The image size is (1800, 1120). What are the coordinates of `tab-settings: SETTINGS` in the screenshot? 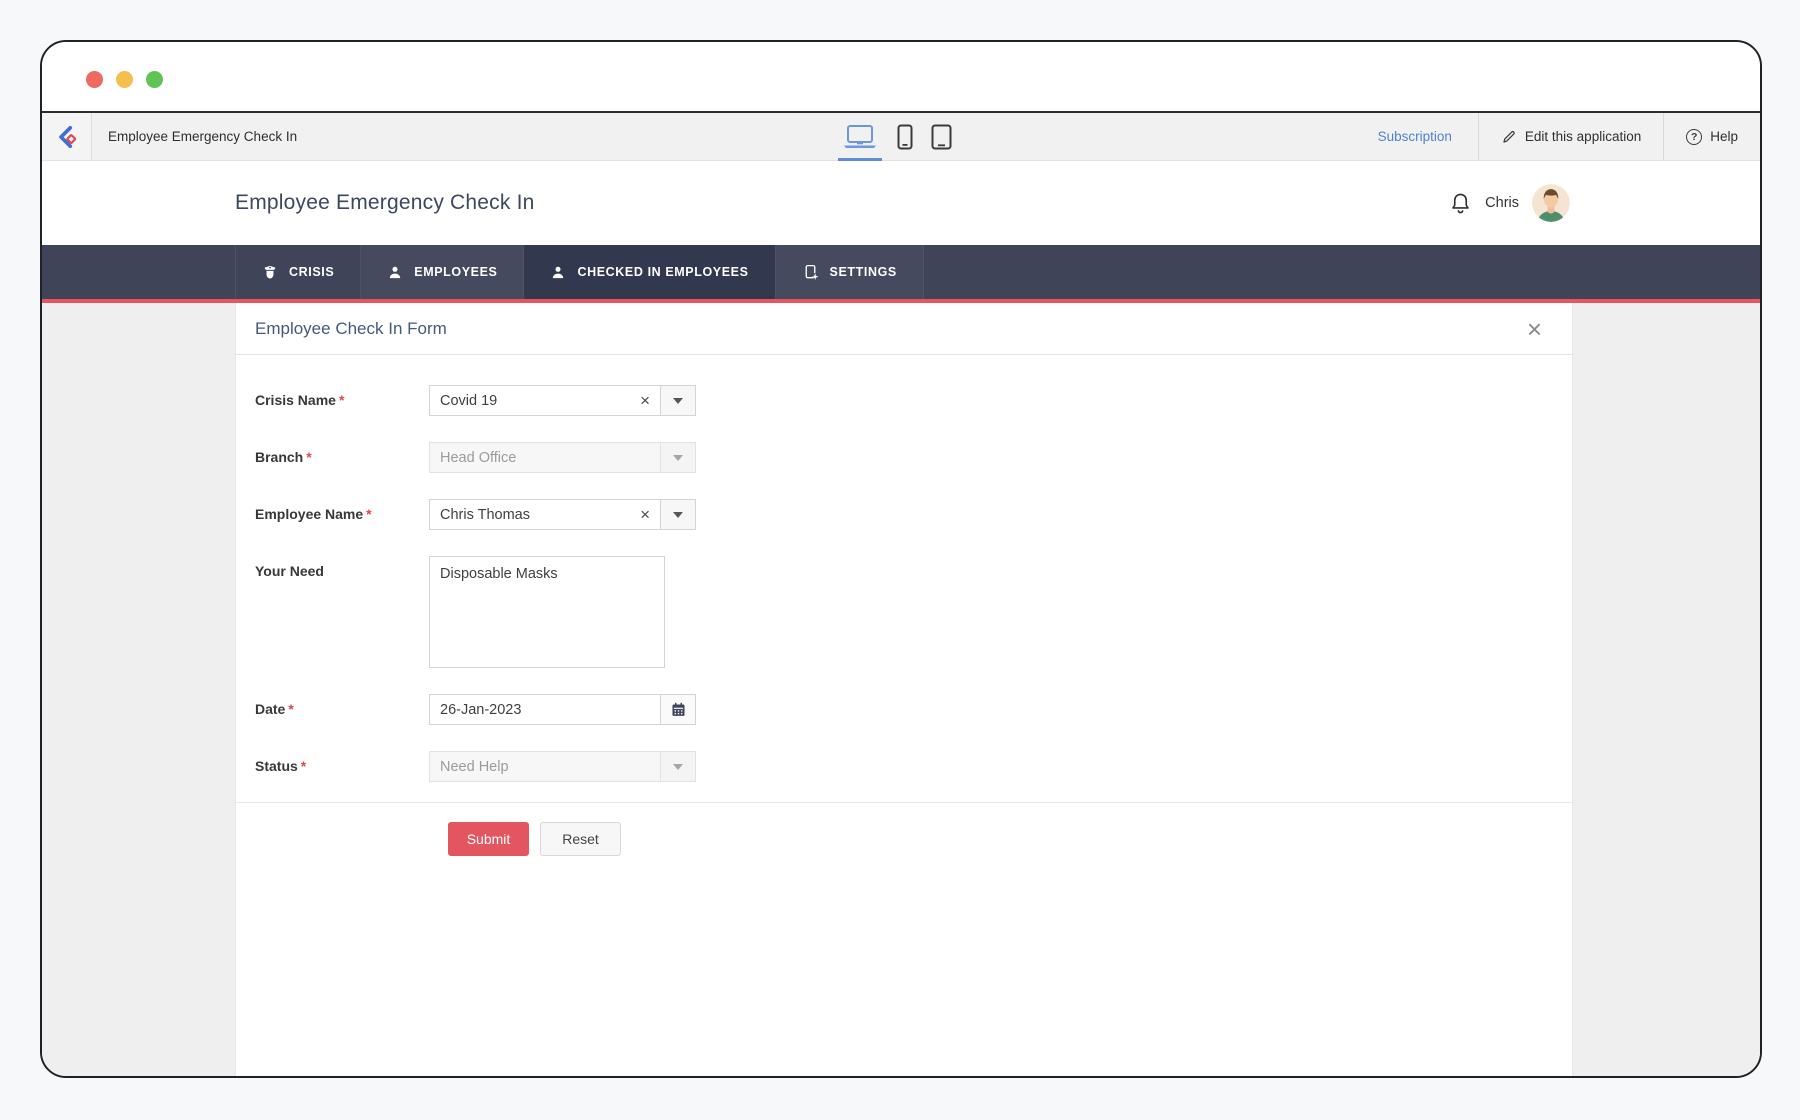 It's located at (849, 272).